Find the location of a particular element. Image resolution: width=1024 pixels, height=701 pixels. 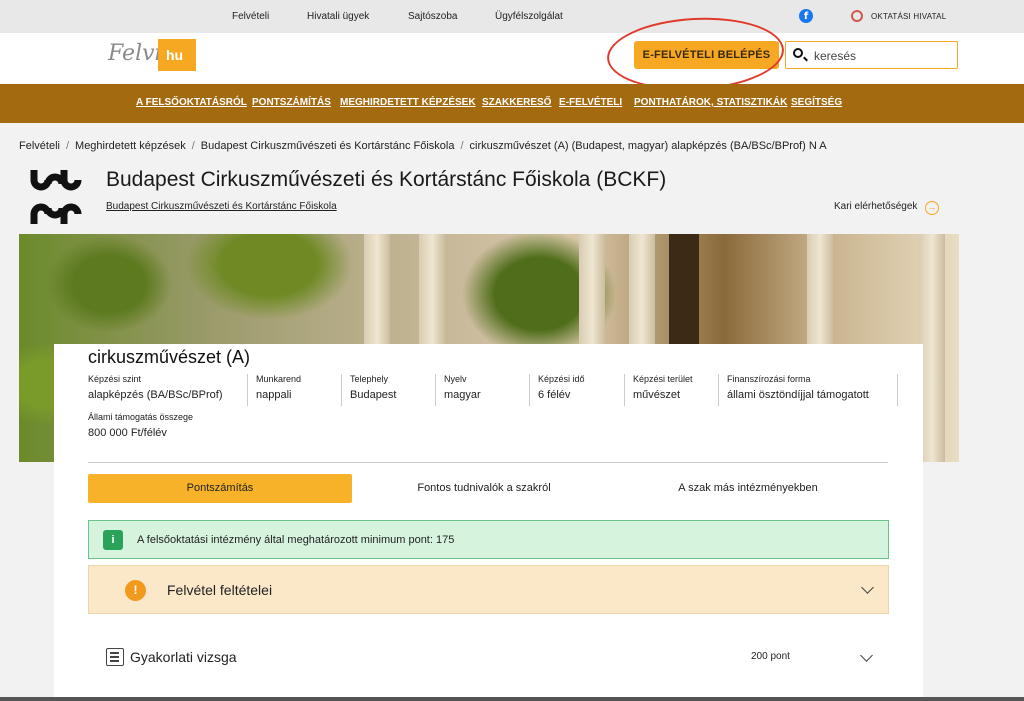

nav-item-felsooktatasrol: A FELSŐOKTATÁSRÓL is located at coordinates (191, 102).